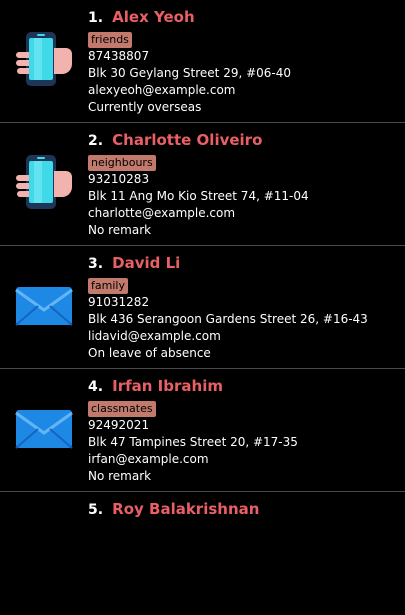 Image resolution: width=405 pixels, height=615 pixels. What do you see at coordinates (146, 263) in the screenshot?
I see `person-name: David Li` at bounding box center [146, 263].